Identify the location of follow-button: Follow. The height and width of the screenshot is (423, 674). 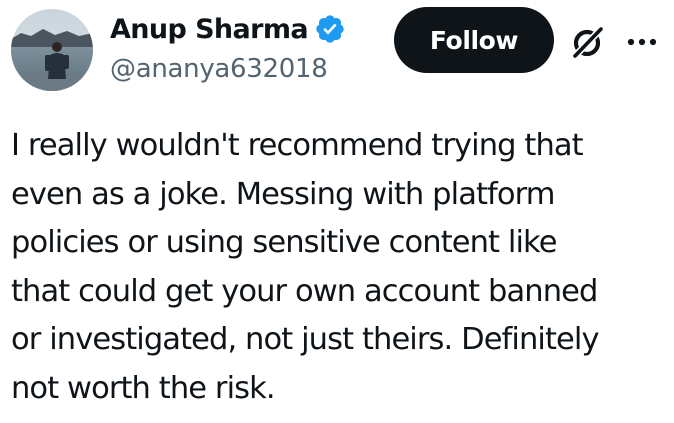
(474, 40).